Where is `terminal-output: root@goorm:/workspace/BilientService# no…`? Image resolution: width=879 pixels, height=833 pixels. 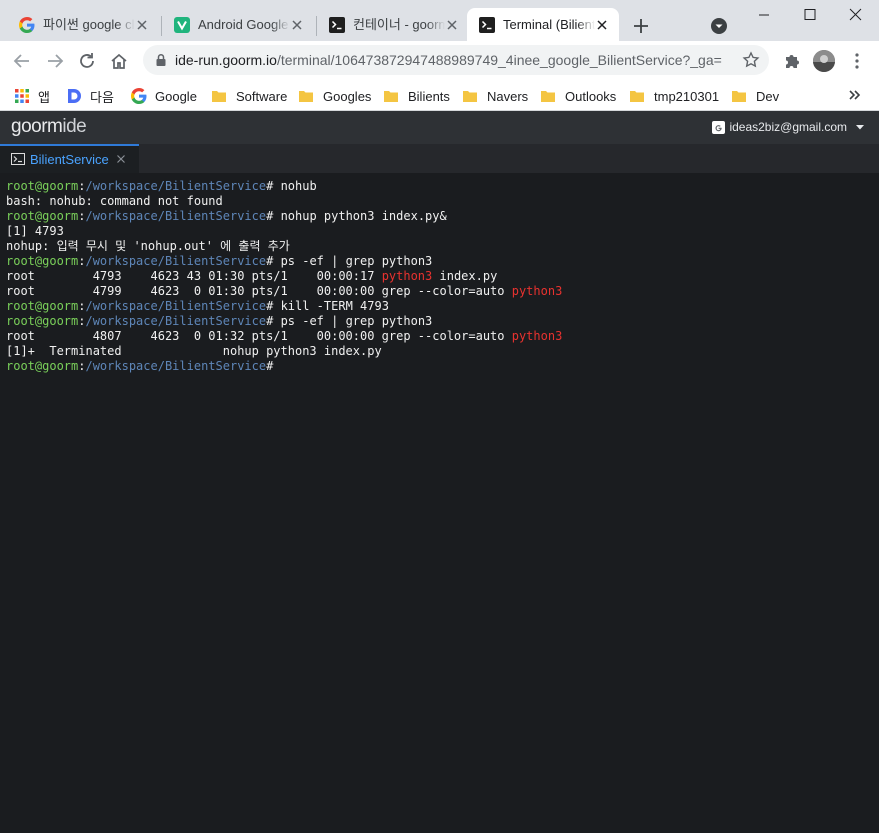
terminal-output: root@goorm:/workspace/BilientService# no… is located at coordinates (284, 276).